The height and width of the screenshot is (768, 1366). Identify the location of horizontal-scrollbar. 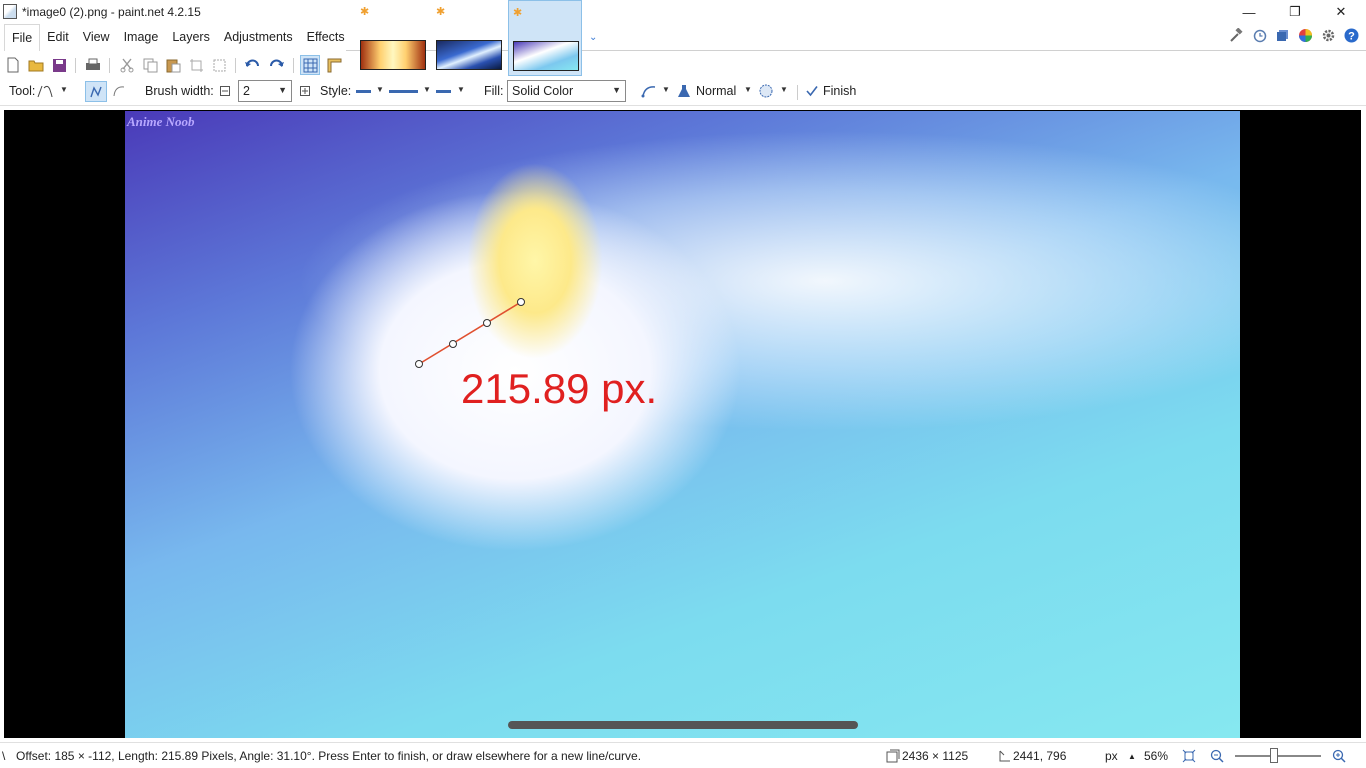
(683, 725).